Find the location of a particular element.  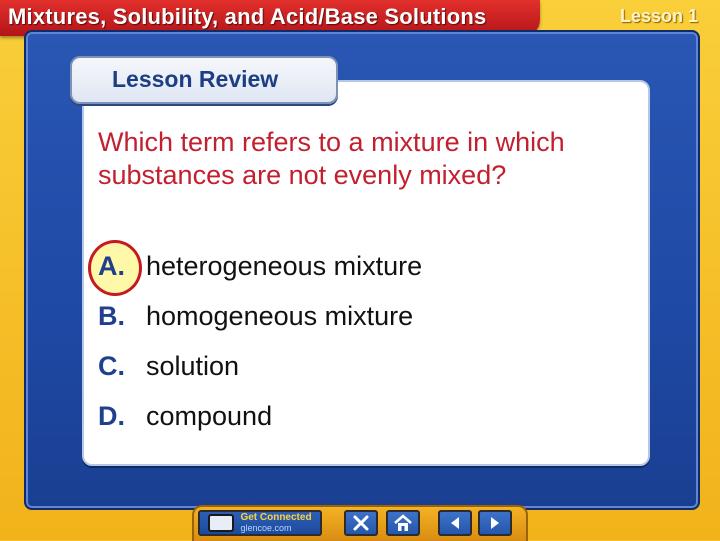

arrow-right-icon is located at coordinates (495, 523).